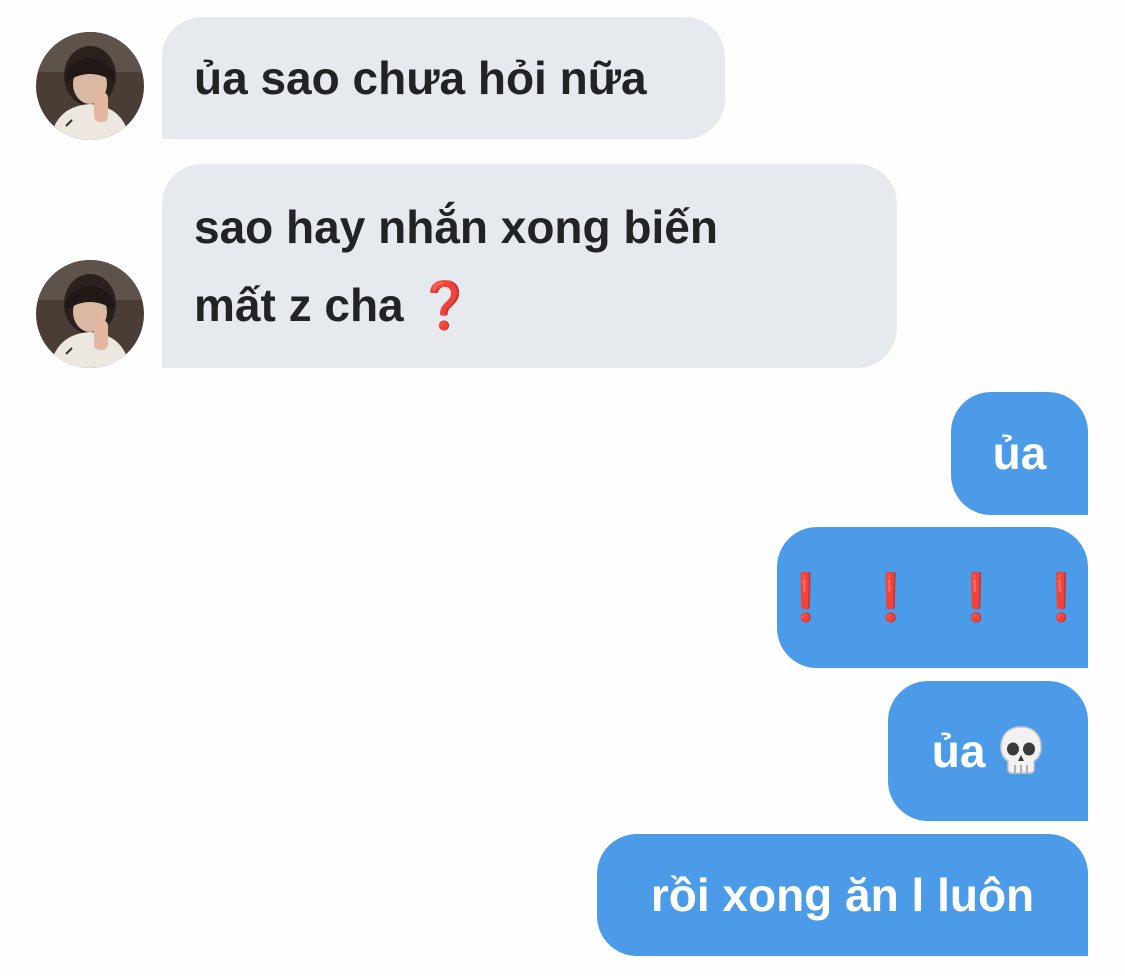  I want to click on message-bubble-incoming: ủa sao chưa hỏi nữa, so click(443, 78).